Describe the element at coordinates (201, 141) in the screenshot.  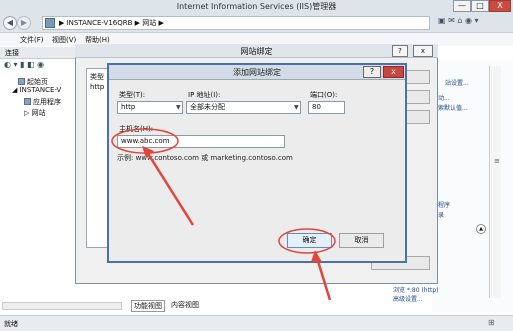
I see `host-name-input: www.abc.com` at that location.